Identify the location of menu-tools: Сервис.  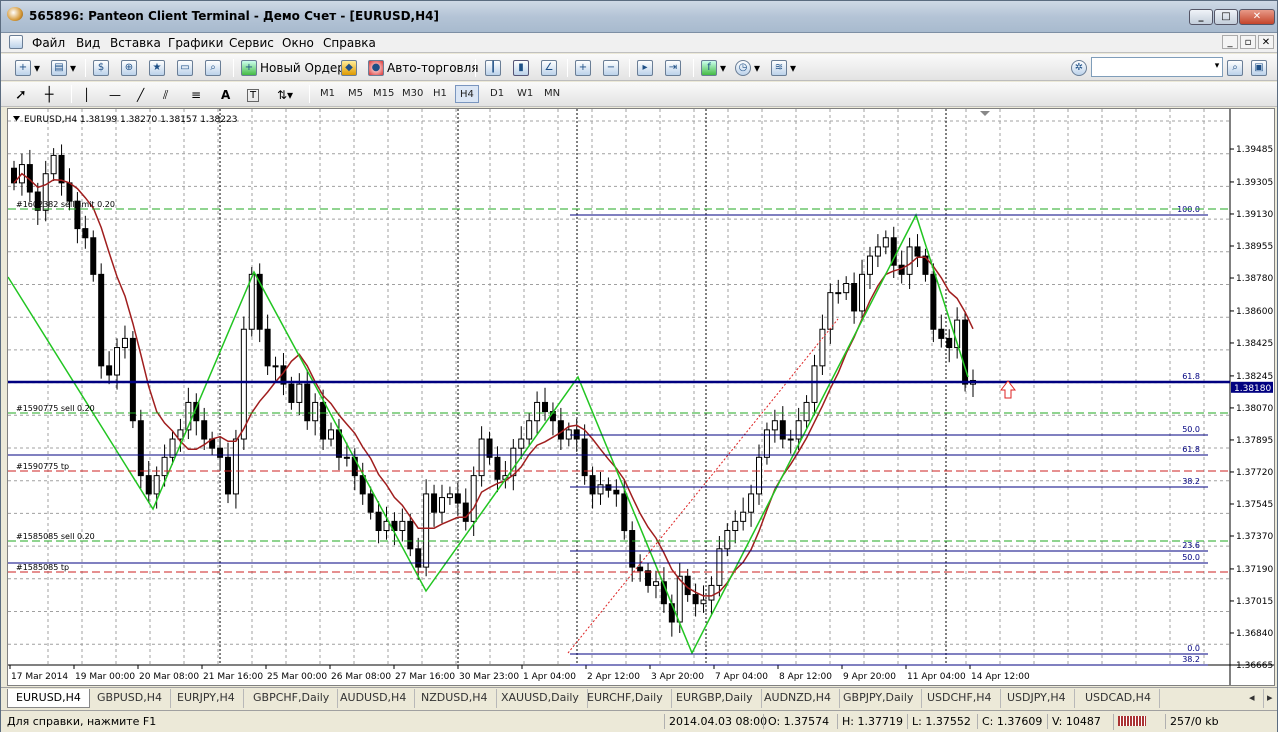
(251, 43).